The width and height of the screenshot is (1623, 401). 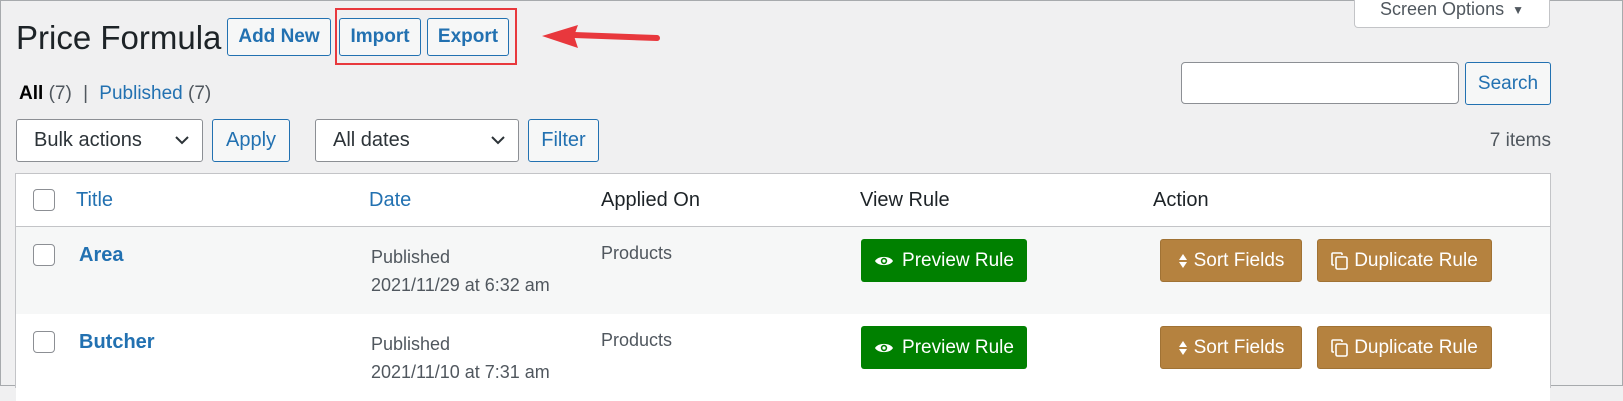 I want to click on column-action: Action, so click(x=1181, y=200).